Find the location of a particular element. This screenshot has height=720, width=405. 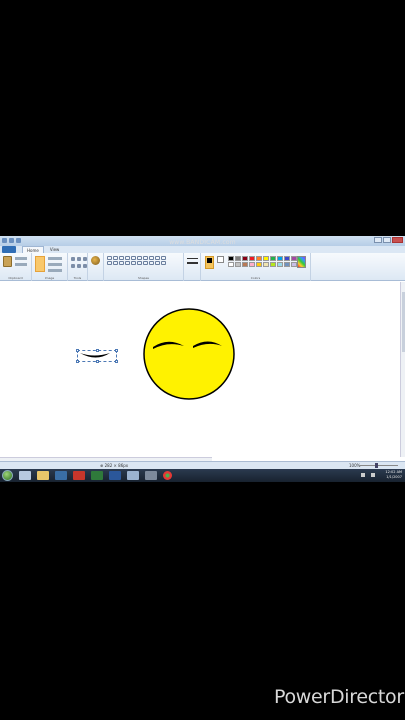

selection-box is located at coordinates (97, 356).